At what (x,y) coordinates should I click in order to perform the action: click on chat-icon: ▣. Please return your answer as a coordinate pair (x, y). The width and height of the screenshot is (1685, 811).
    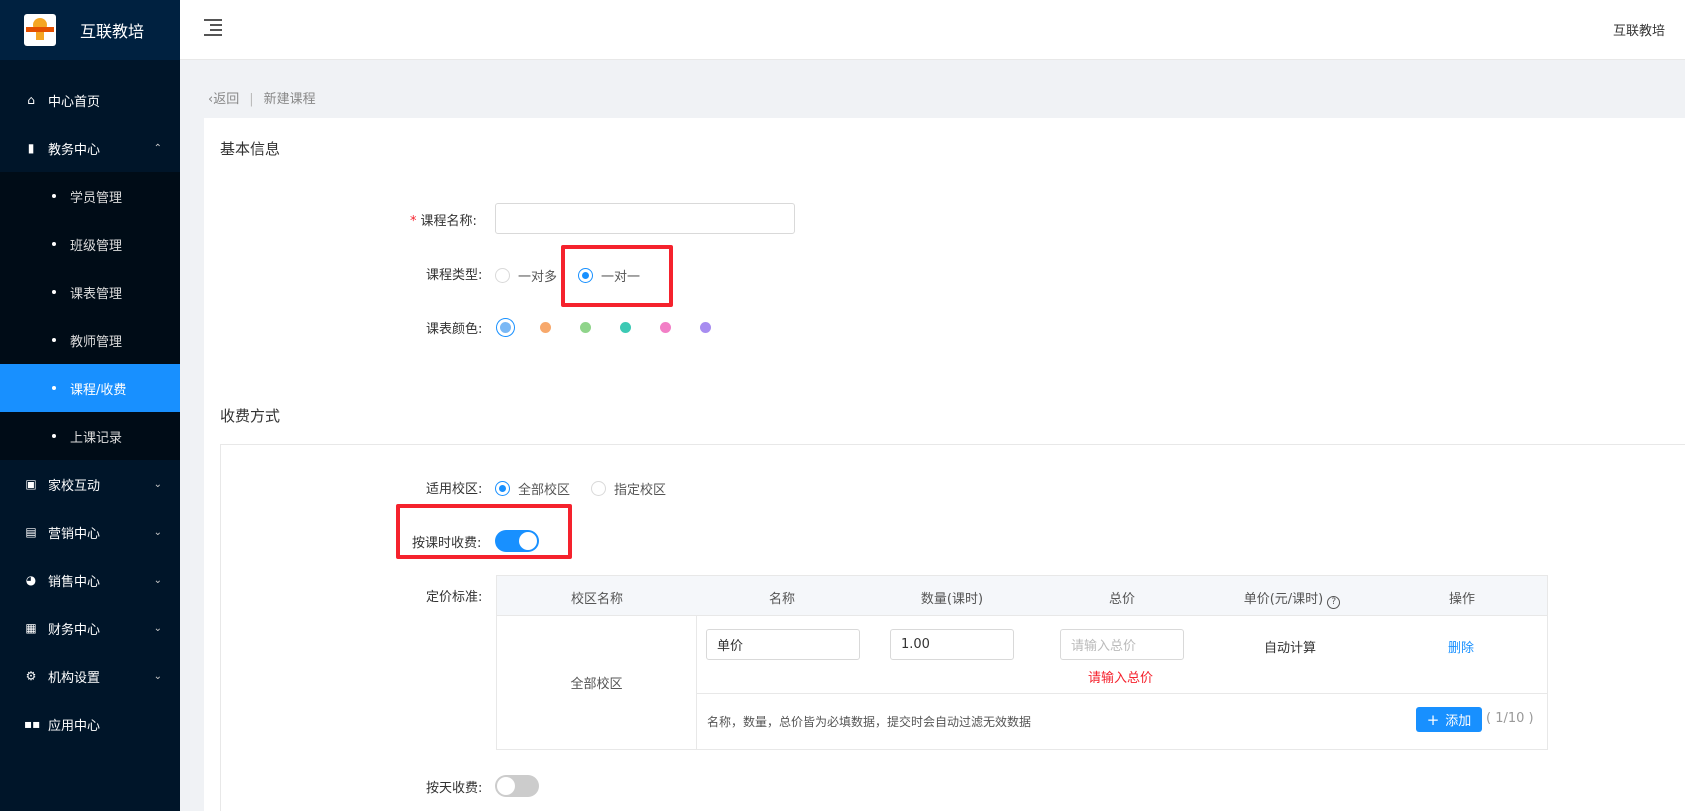
    Looking at the image, I should click on (31, 484).